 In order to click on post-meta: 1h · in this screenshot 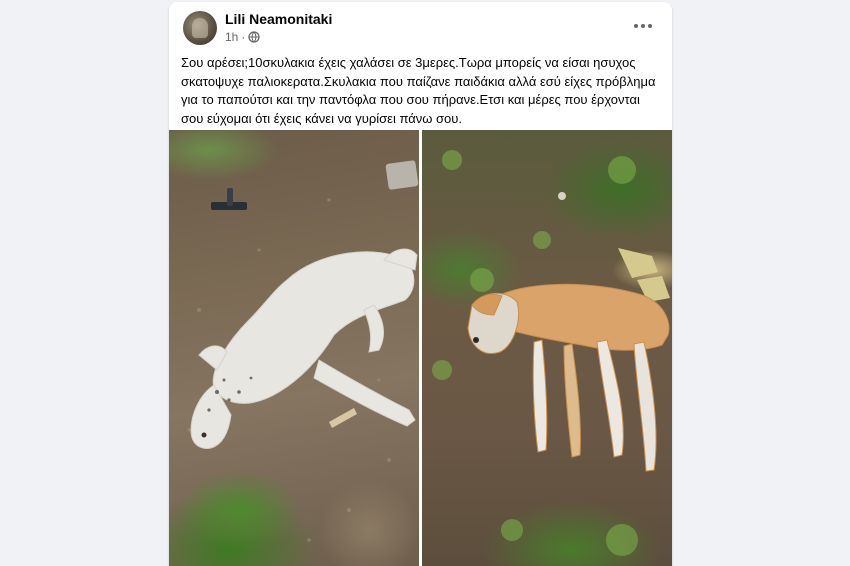, I will do `click(243, 37)`.